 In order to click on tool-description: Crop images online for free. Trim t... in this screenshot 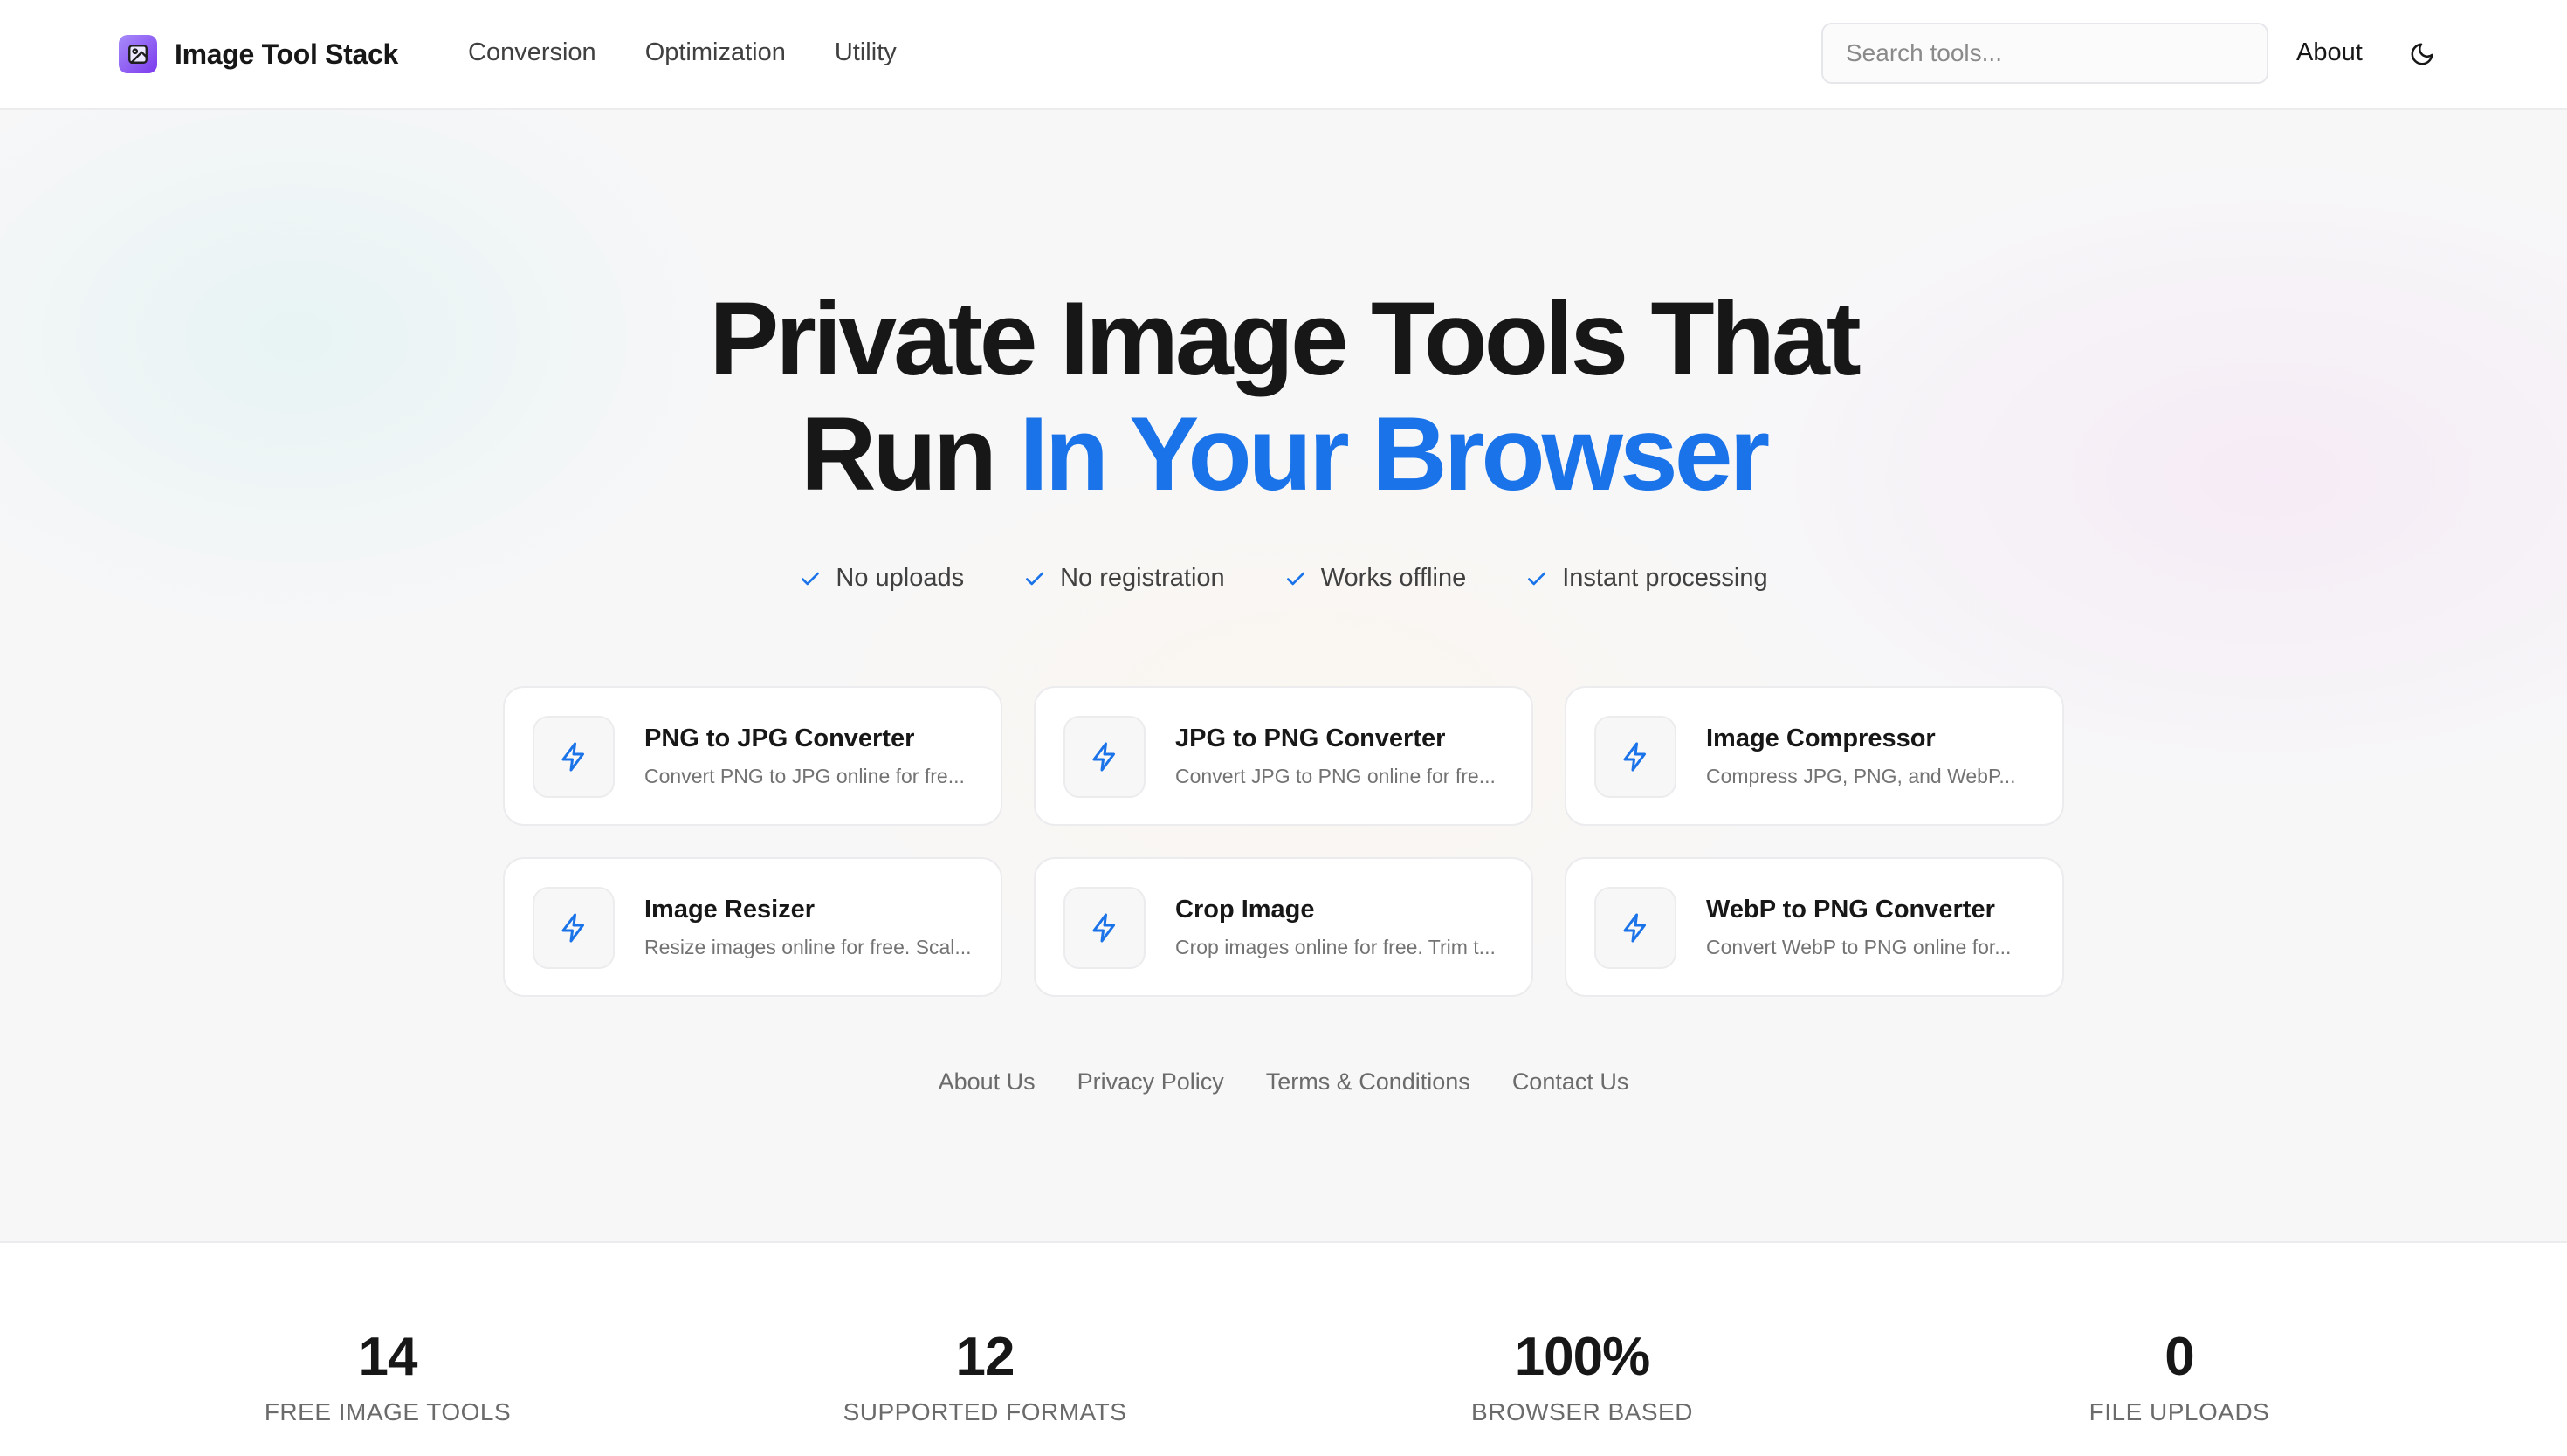, I will do `click(1335, 947)`.